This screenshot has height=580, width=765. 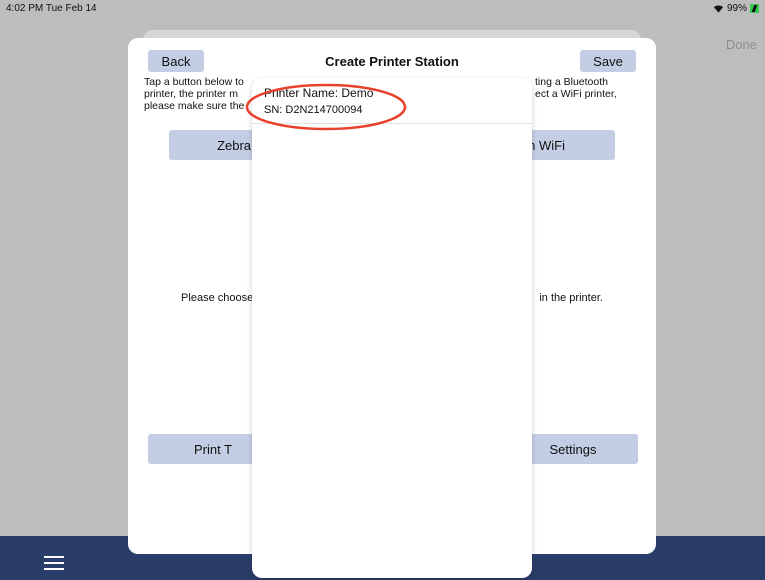 I want to click on hamburger-icon, so click(x=54, y=563).